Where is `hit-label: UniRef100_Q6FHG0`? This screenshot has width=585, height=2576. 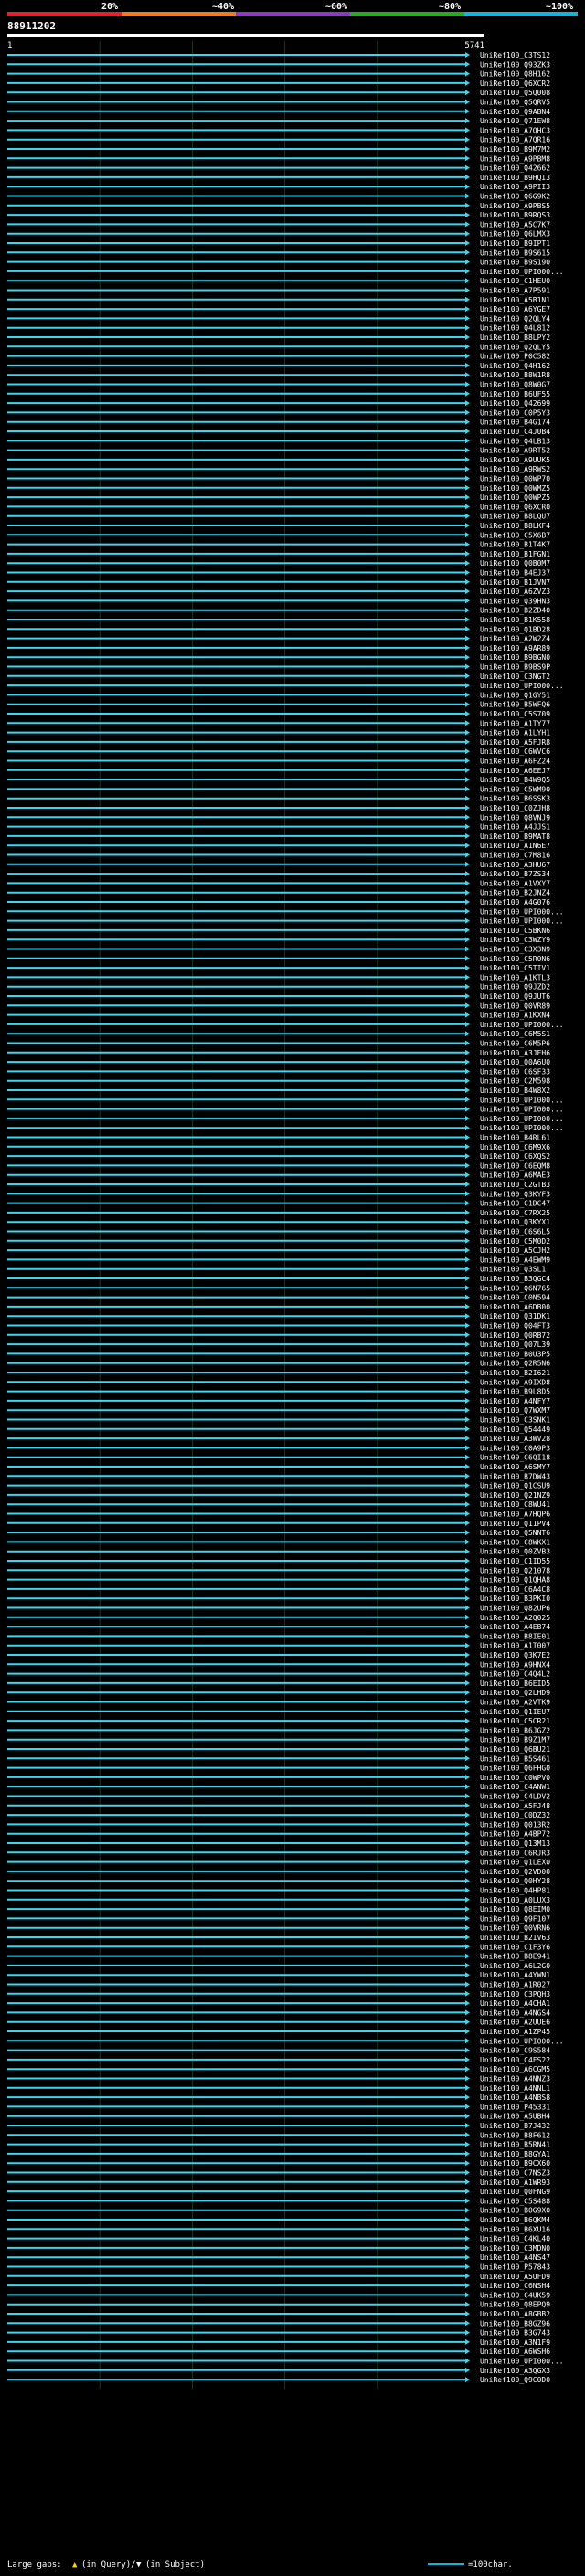 hit-label: UniRef100_Q6FHG0 is located at coordinates (515, 1769).